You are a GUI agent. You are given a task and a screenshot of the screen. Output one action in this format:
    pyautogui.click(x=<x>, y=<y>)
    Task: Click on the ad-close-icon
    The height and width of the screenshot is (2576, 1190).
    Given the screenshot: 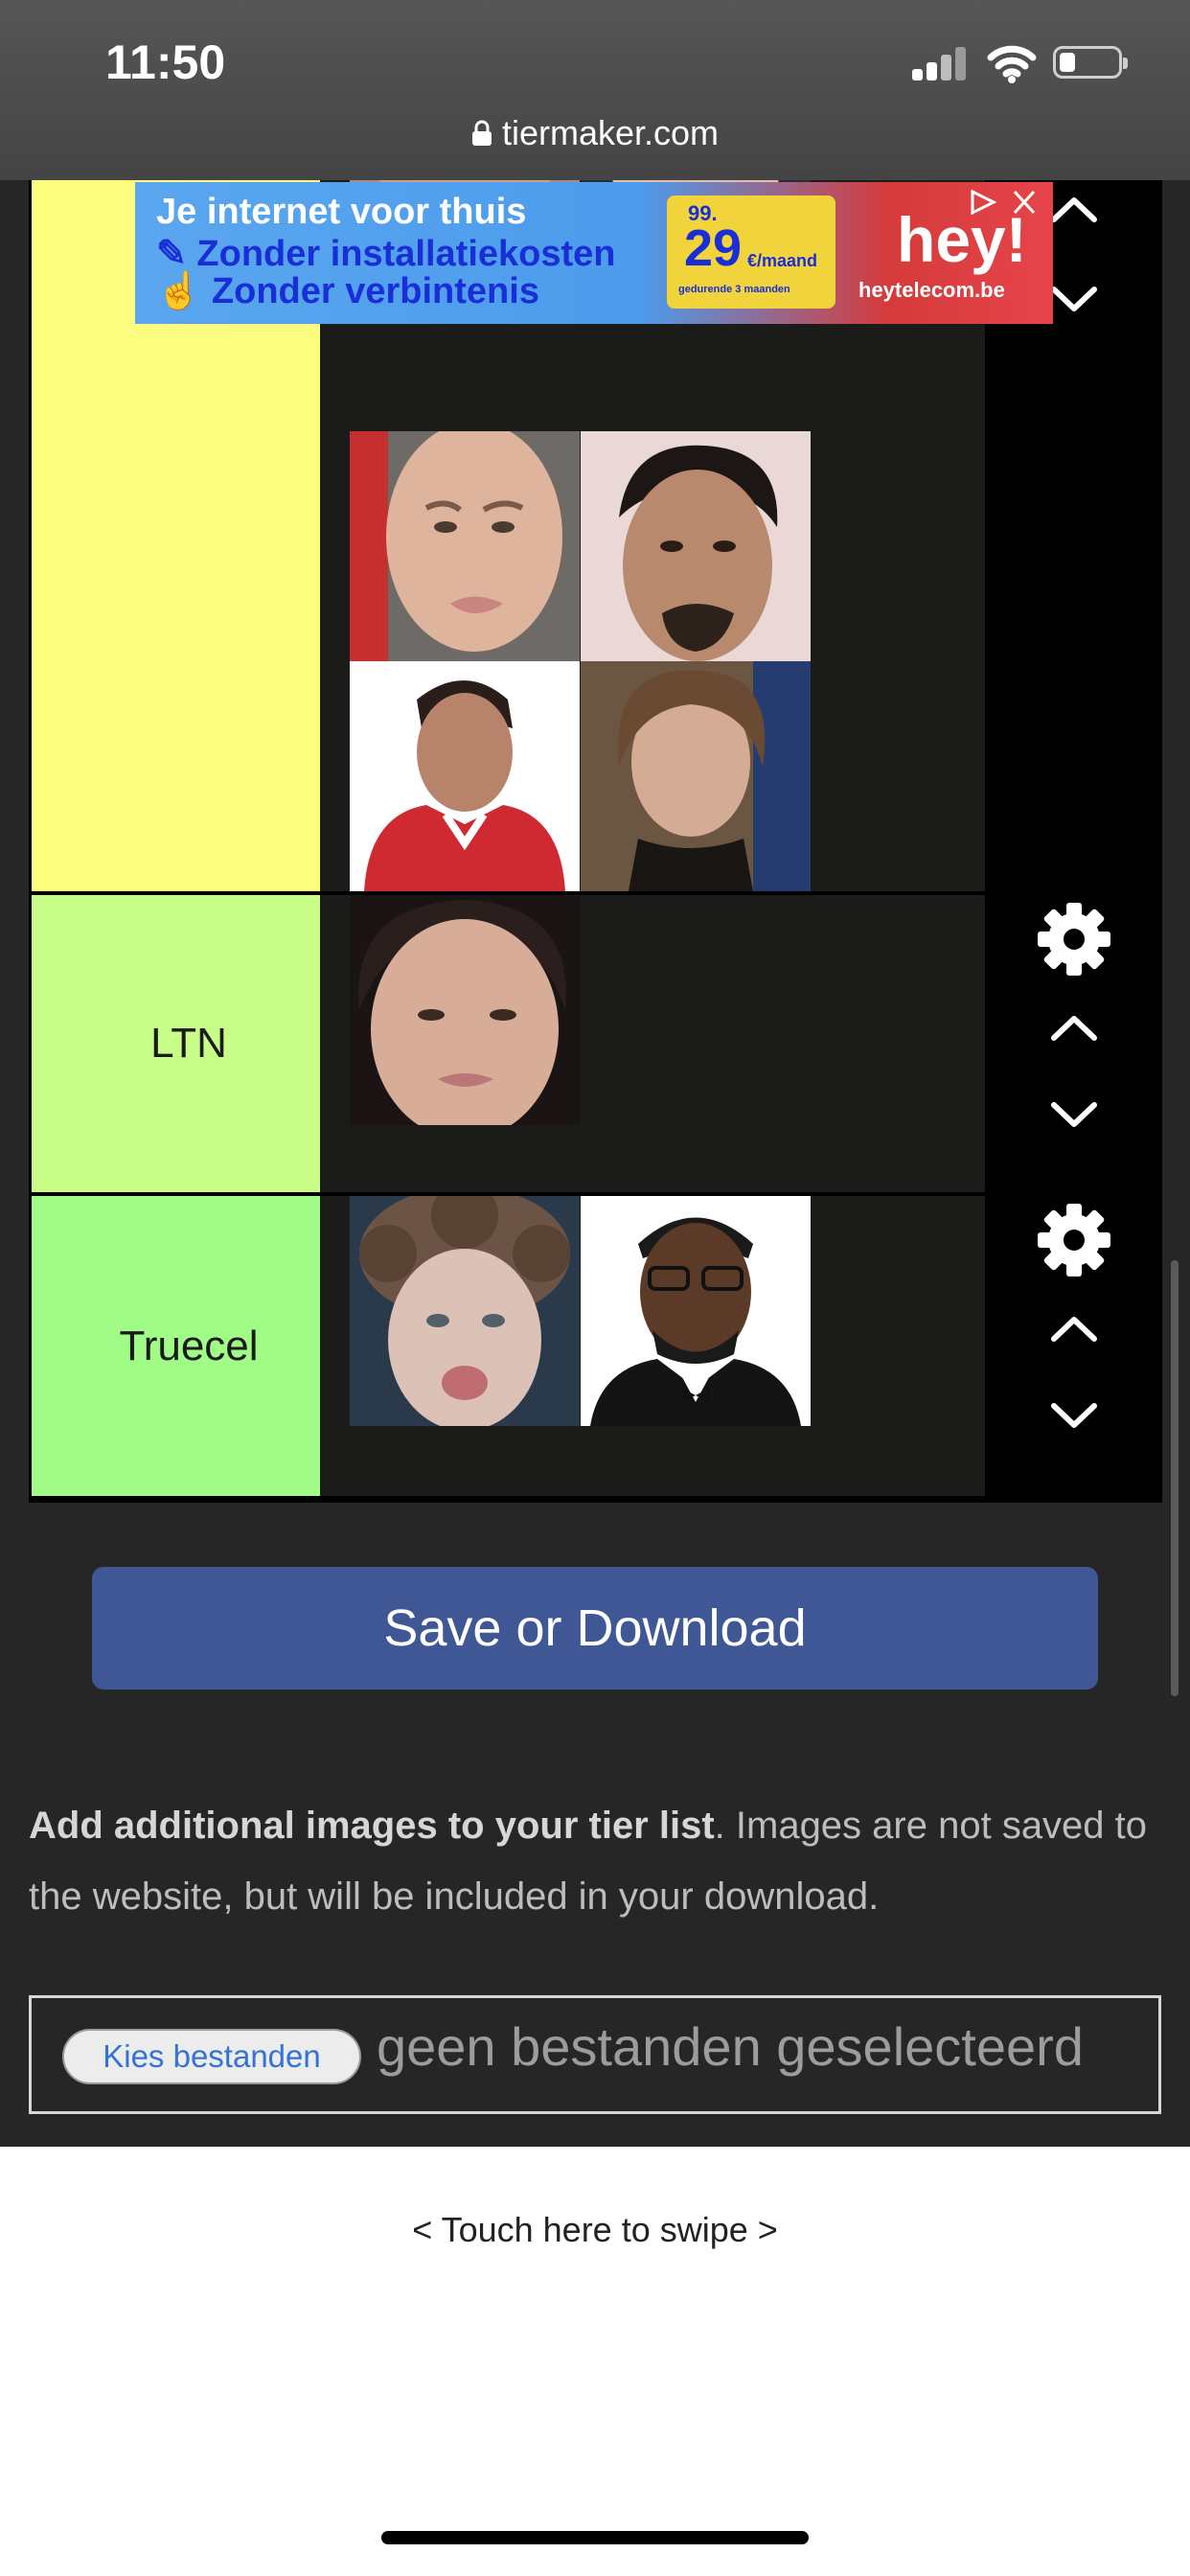 What is the action you would take?
    pyautogui.click(x=1025, y=204)
    